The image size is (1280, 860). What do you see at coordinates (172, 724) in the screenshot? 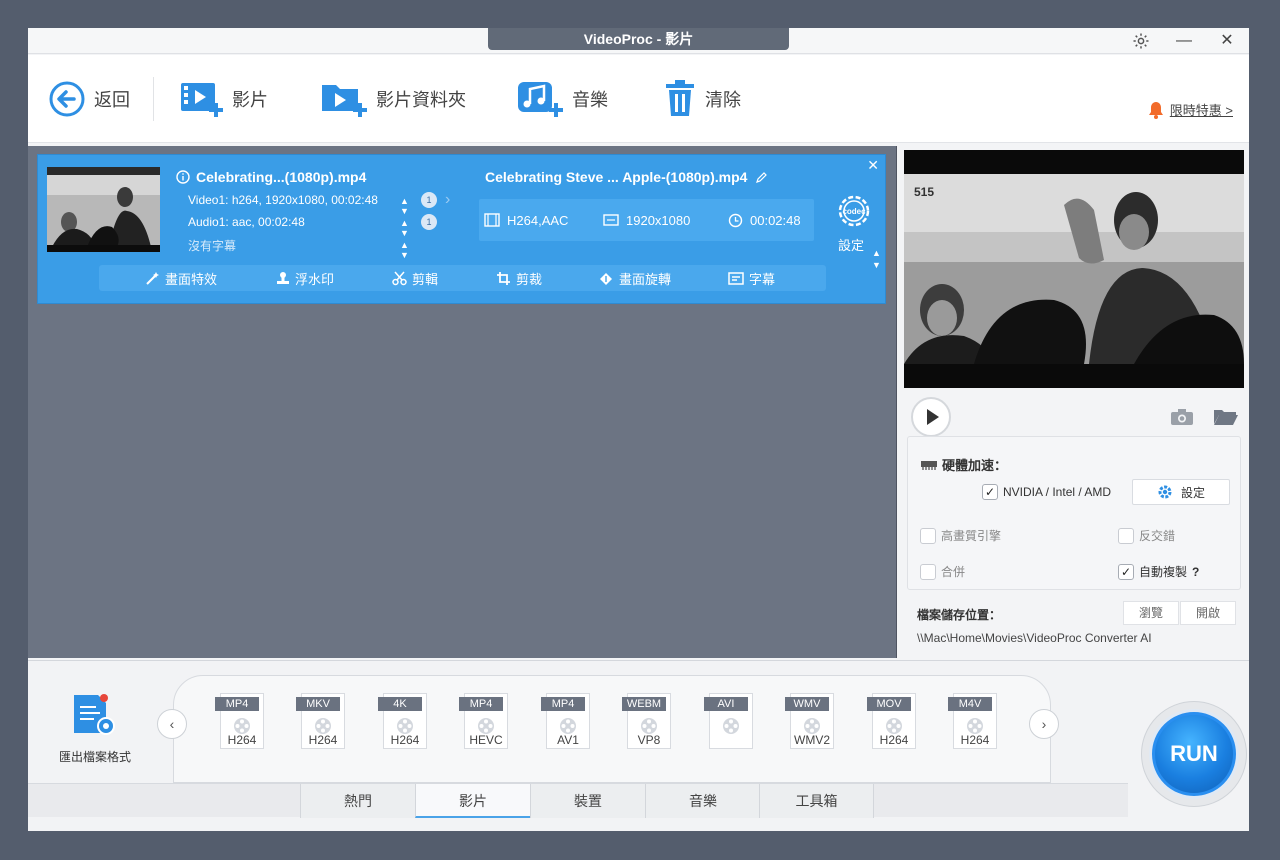
I see `format-prev-button: ‹` at bounding box center [172, 724].